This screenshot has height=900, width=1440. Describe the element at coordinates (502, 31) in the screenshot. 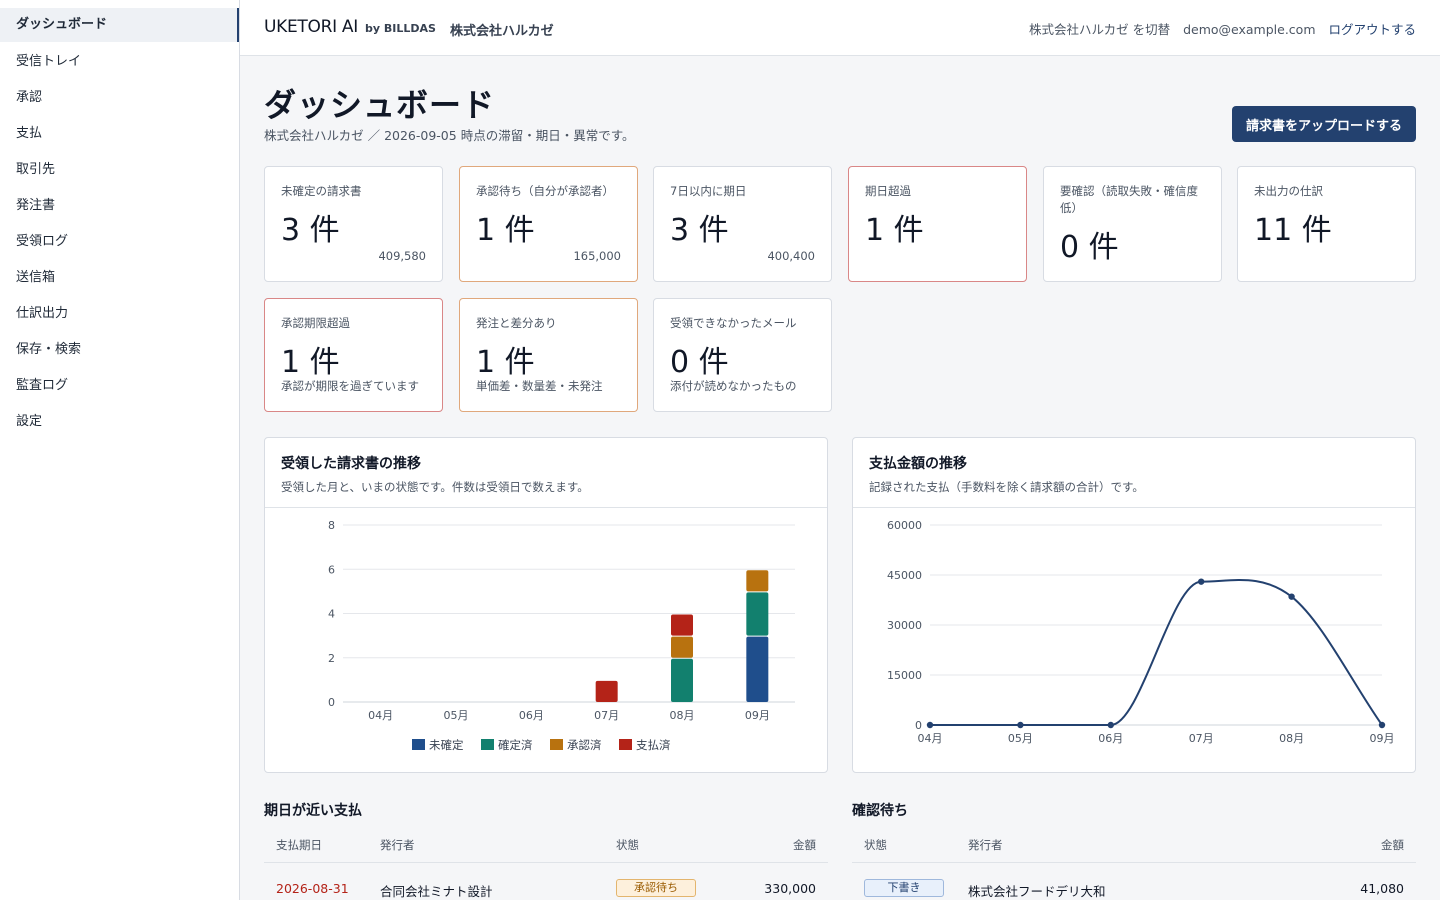

I see `current-company: 株式会社ハルカゼ` at that location.